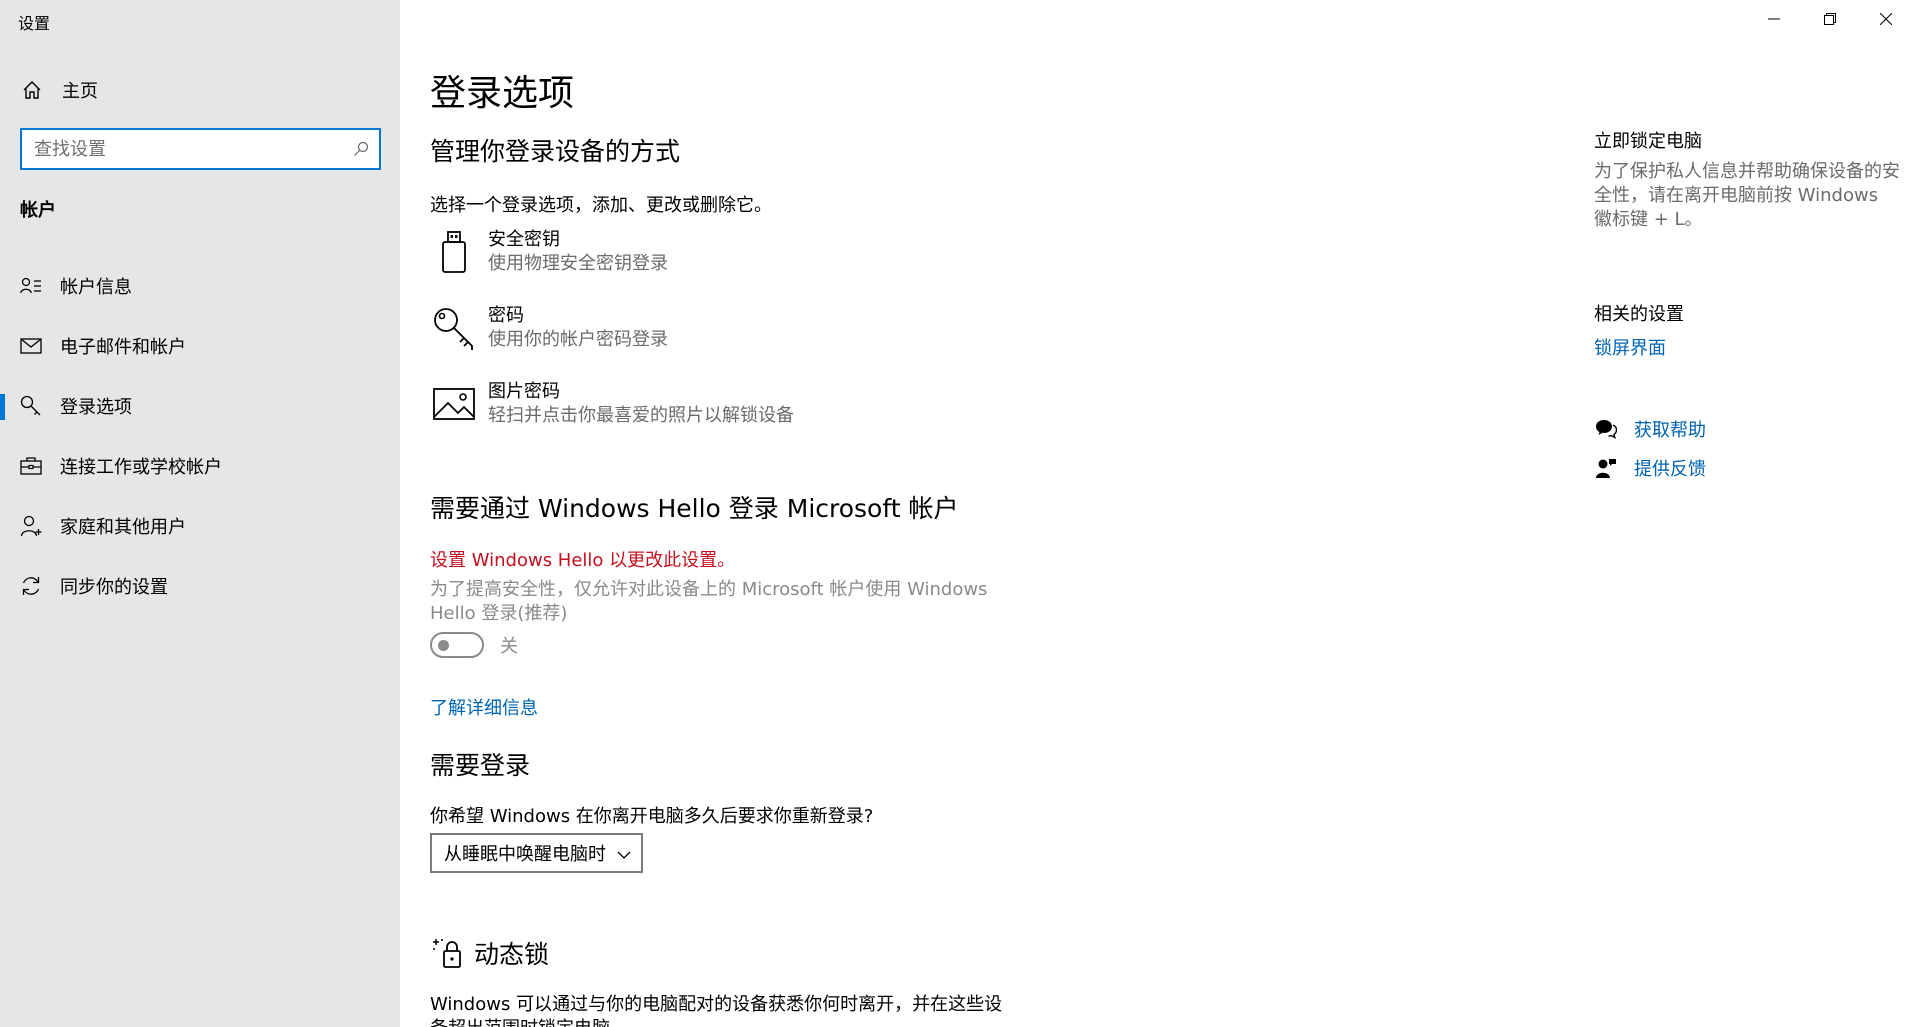 The image size is (1914, 1027). I want to click on dropdown-value: 从睡眠中唤醒电脑时, so click(525, 854).